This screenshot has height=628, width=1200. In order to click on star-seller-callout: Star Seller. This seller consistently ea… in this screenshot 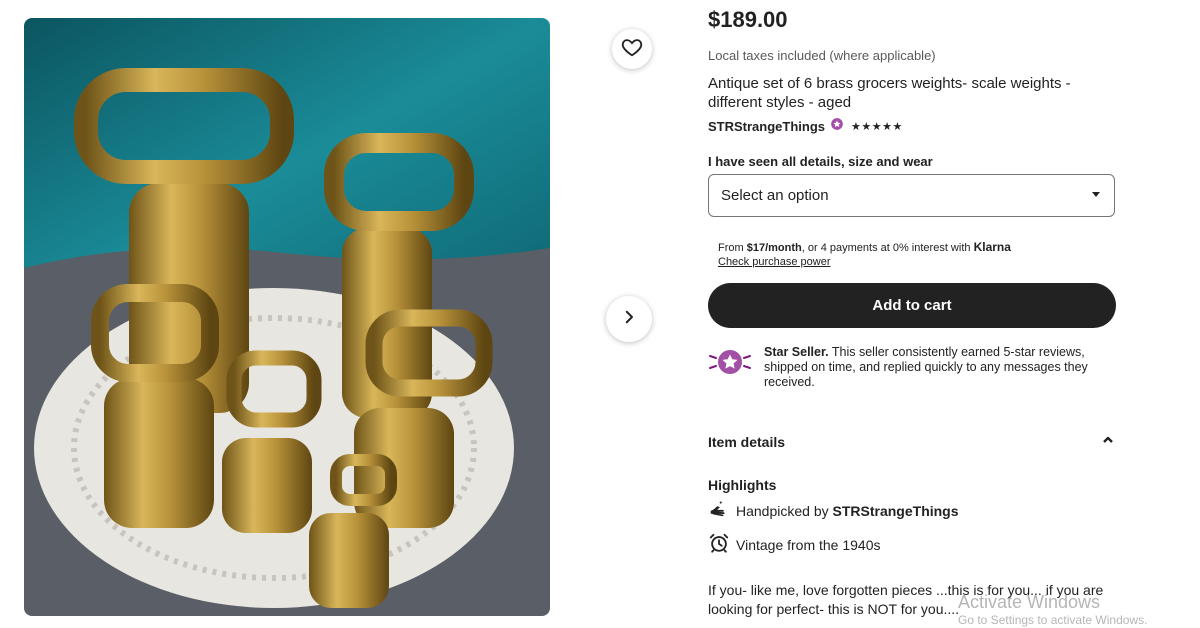, I will do `click(913, 367)`.